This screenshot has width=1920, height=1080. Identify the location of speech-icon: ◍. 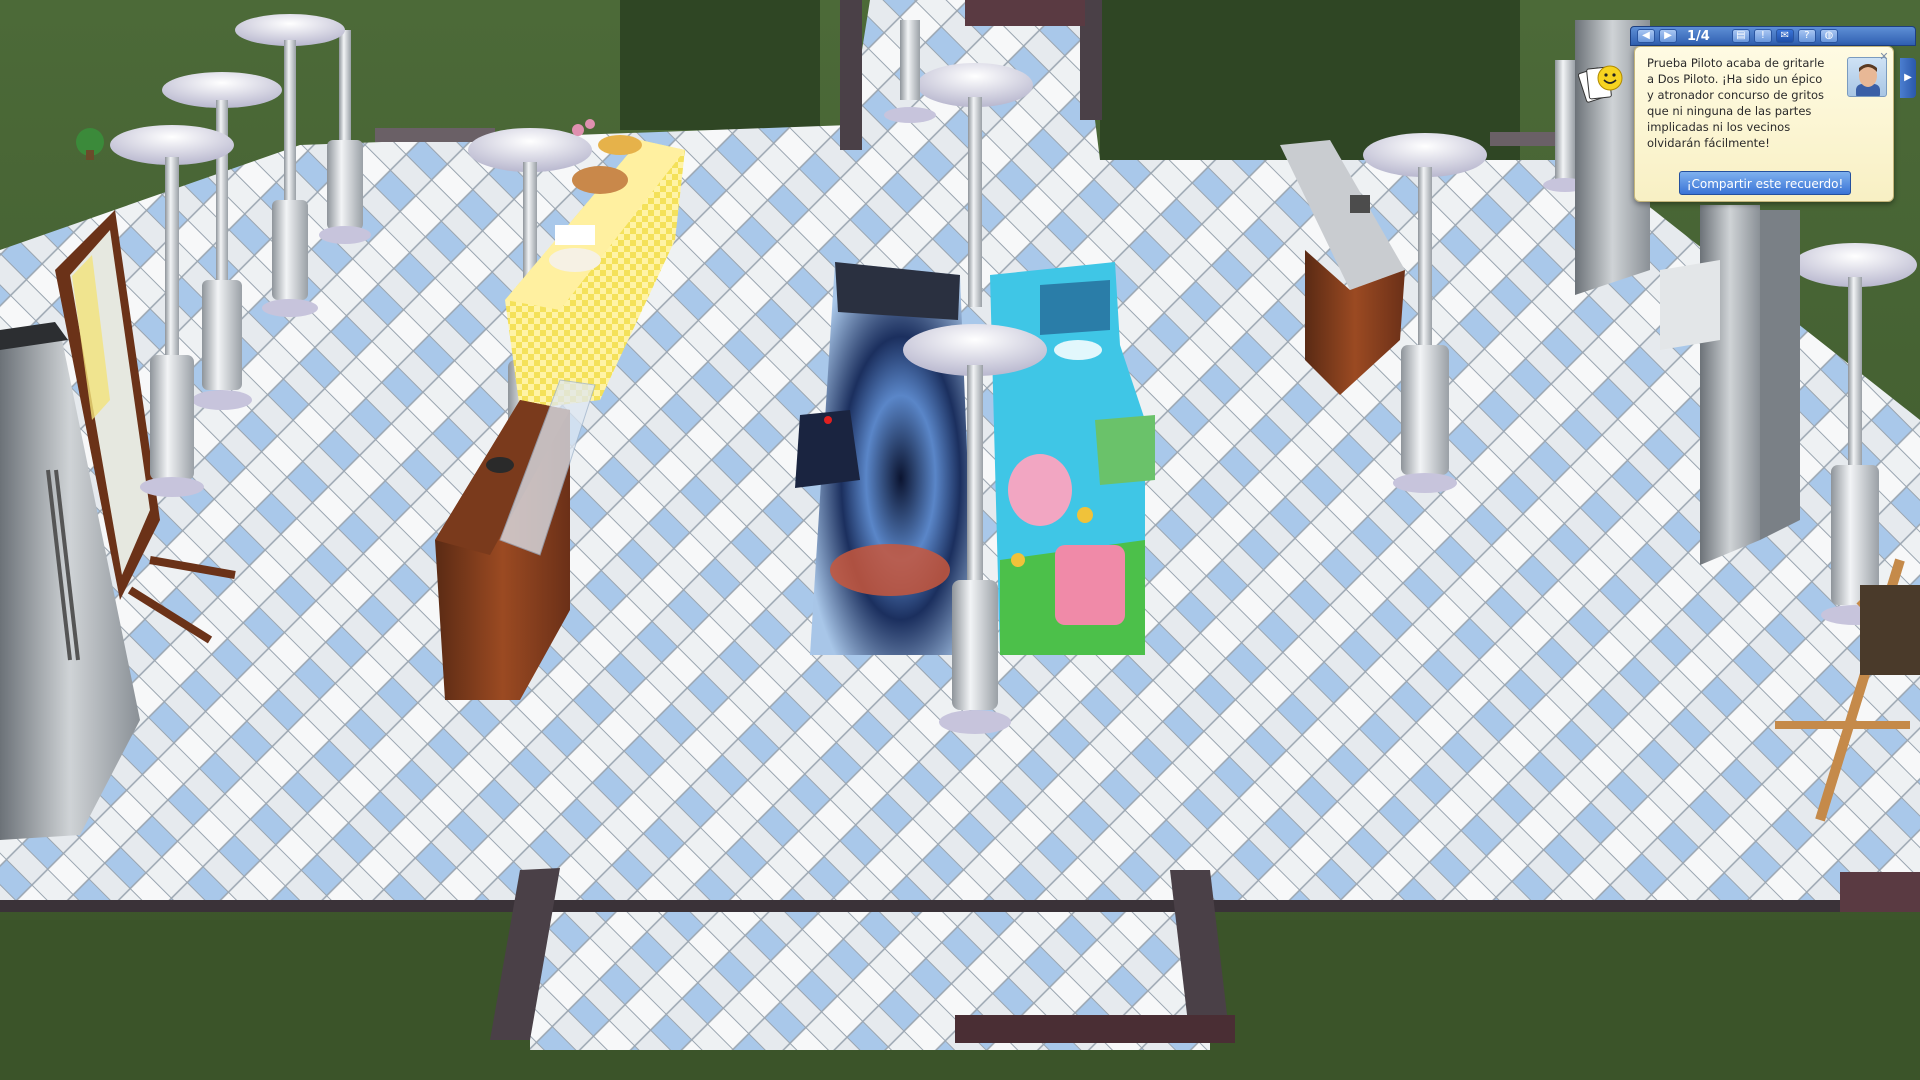
(1828, 36).